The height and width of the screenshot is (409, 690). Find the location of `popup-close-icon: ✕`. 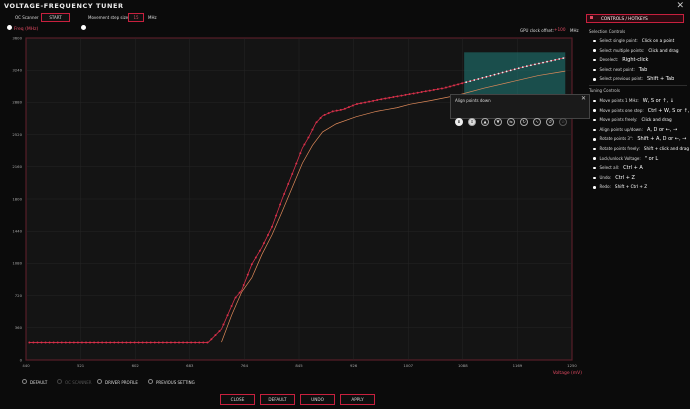

popup-close-icon: ✕ is located at coordinates (583, 98).